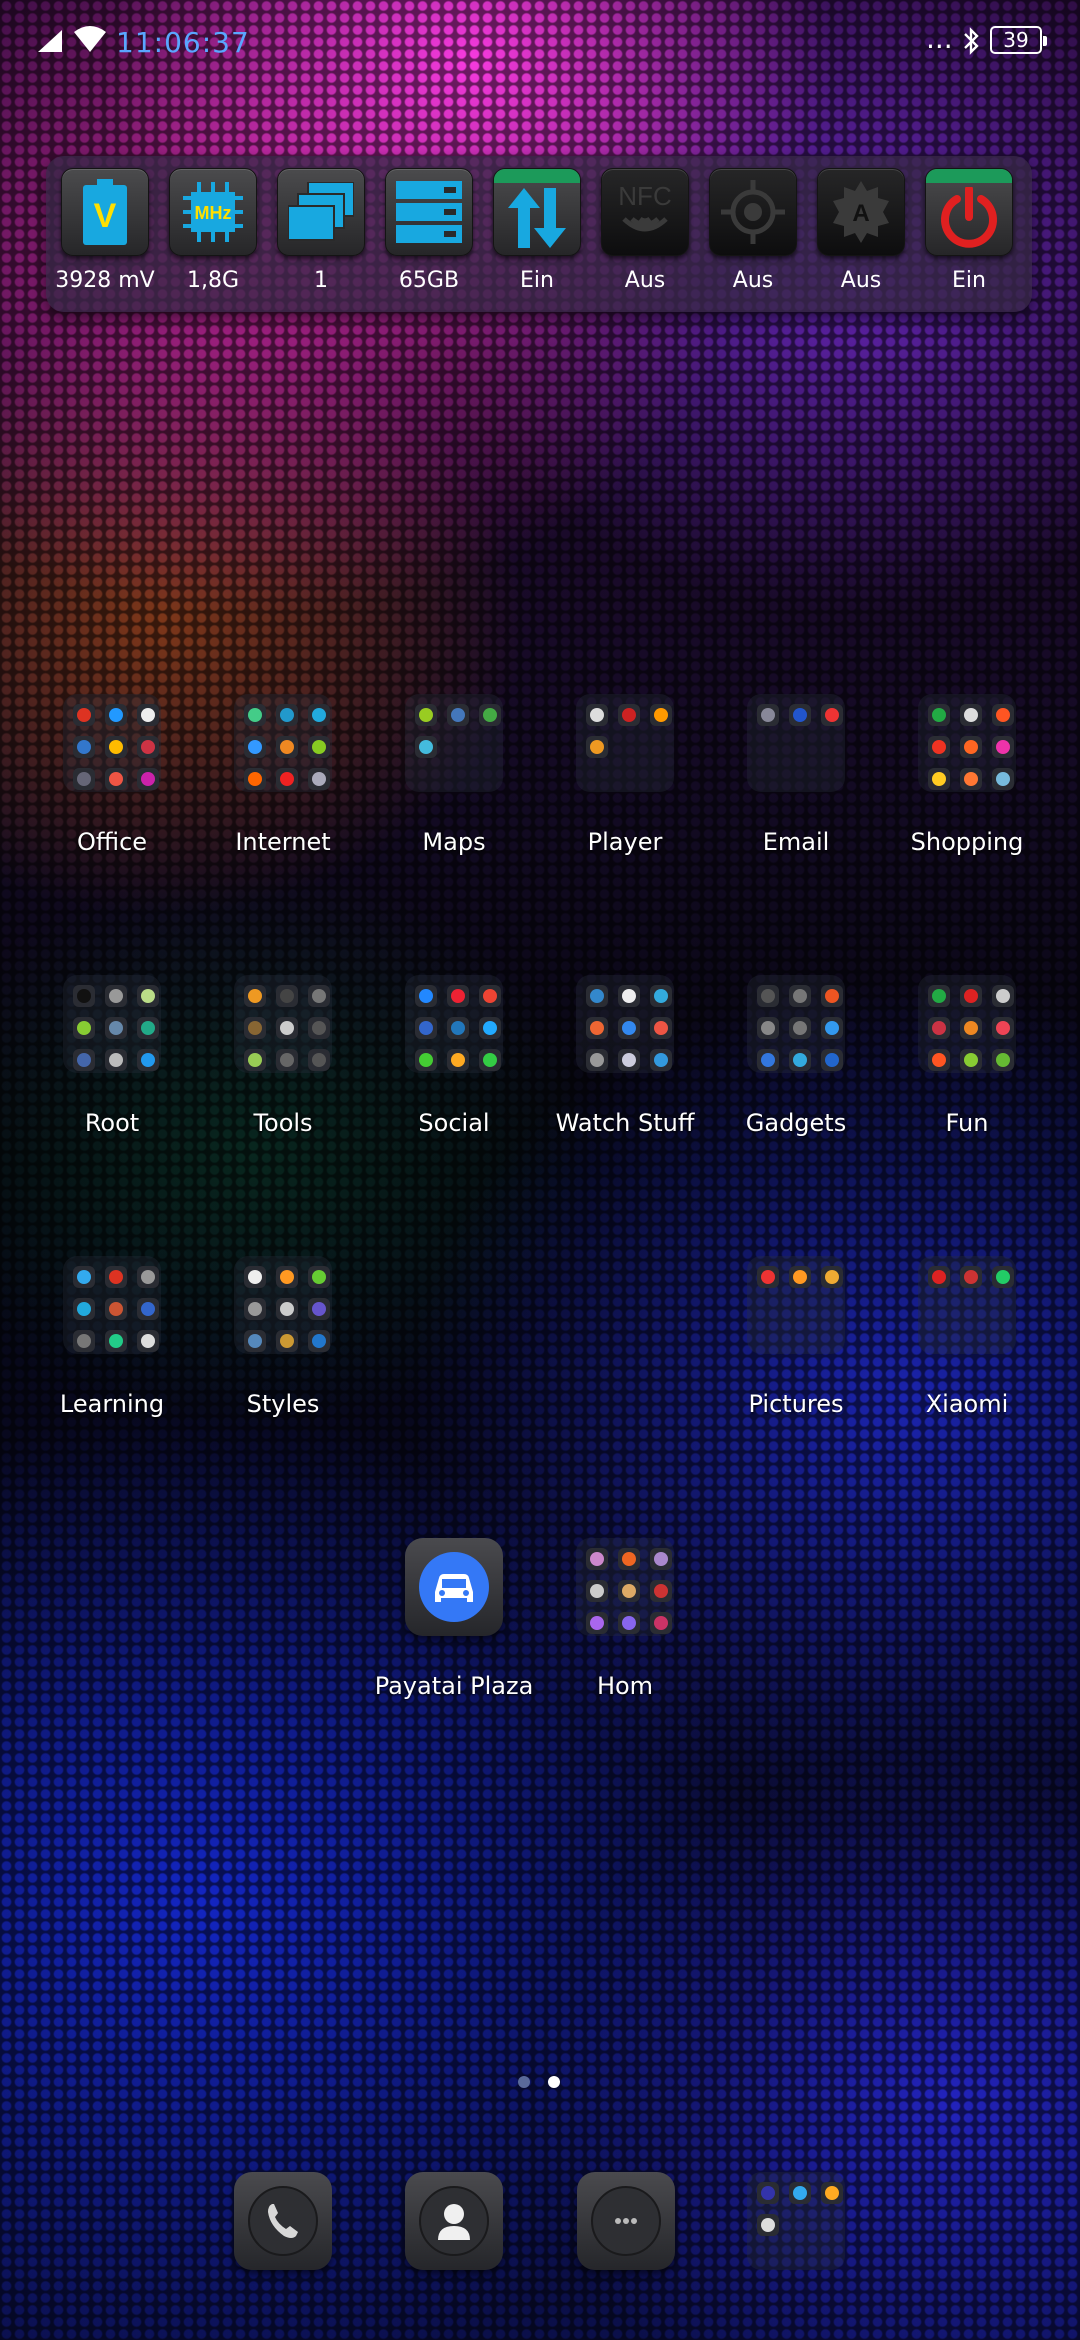 Image resolution: width=1080 pixels, height=2340 pixels. Describe the element at coordinates (796, 775) in the screenshot. I see `folder-email: Email` at that location.